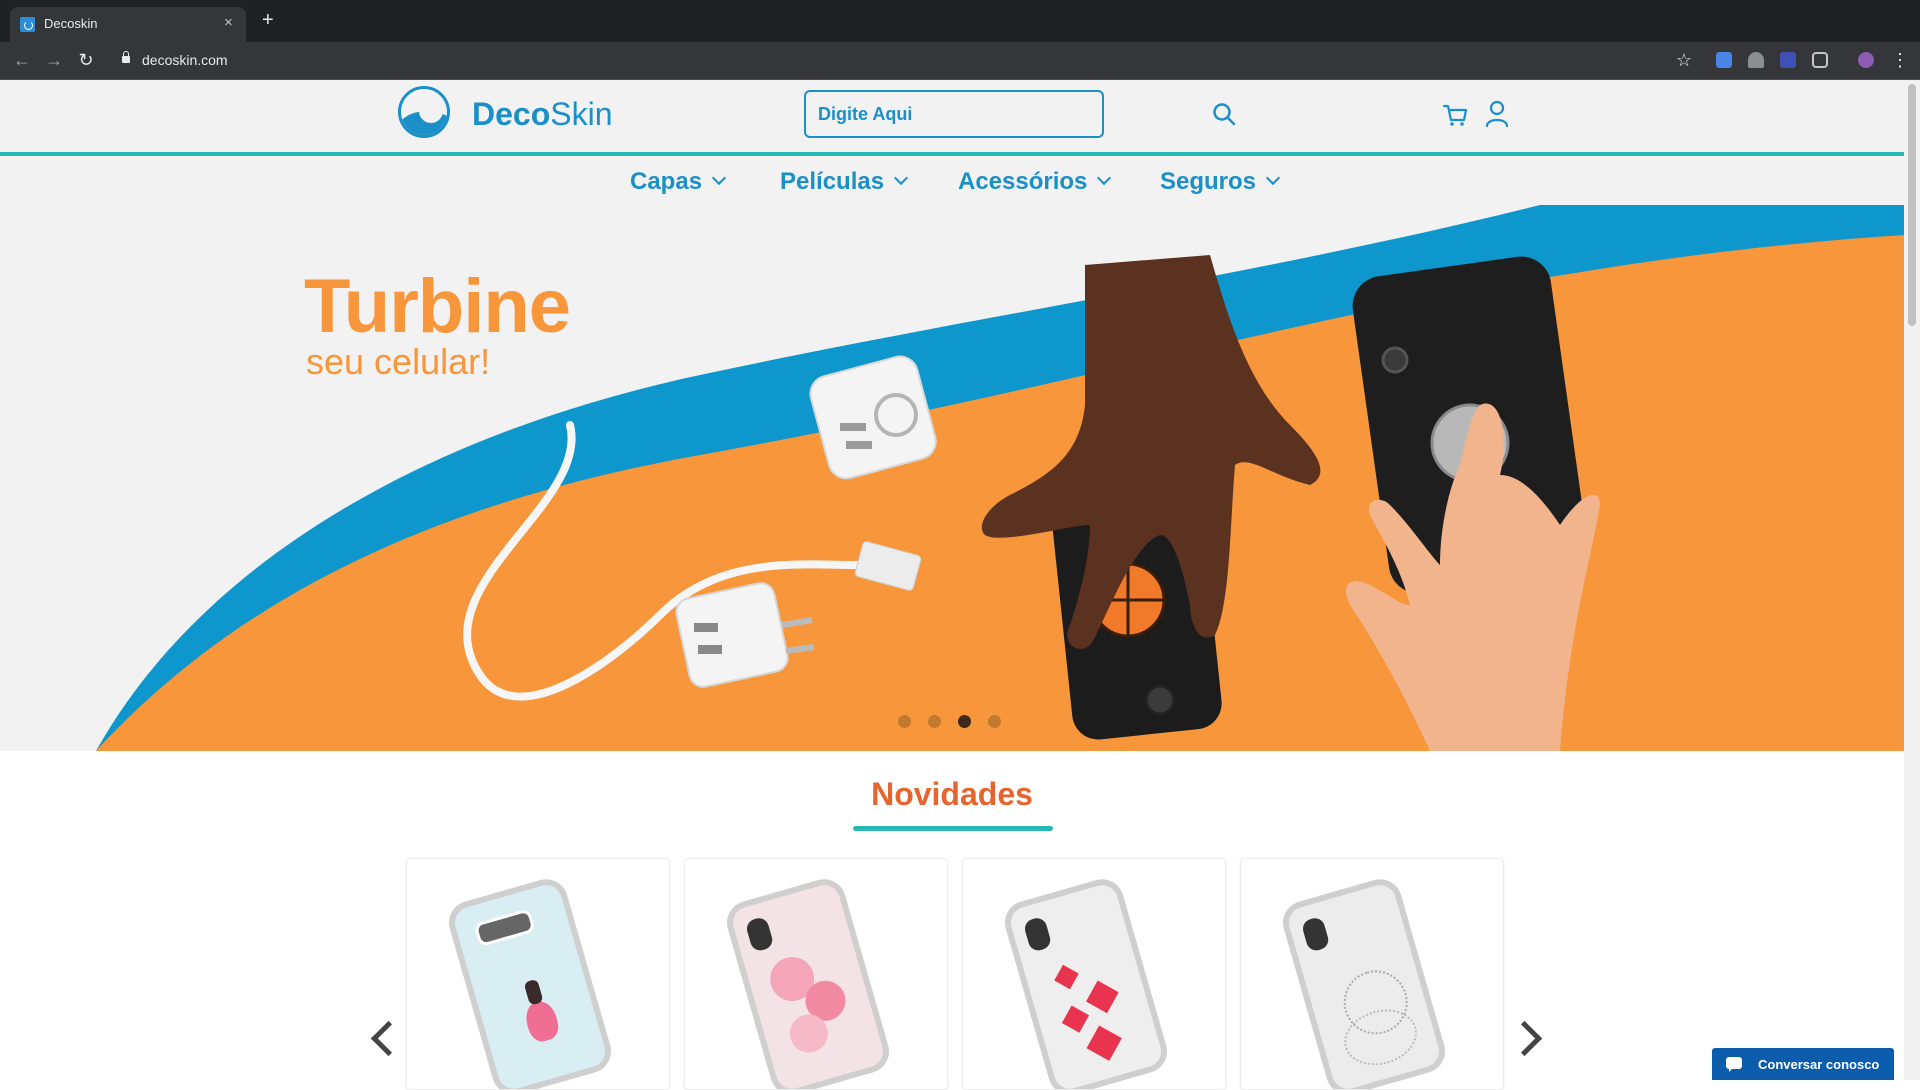 This screenshot has width=1920, height=1090. What do you see at coordinates (228, 23) in the screenshot?
I see `tab-close-icon: ×` at bounding box center [228, 23].